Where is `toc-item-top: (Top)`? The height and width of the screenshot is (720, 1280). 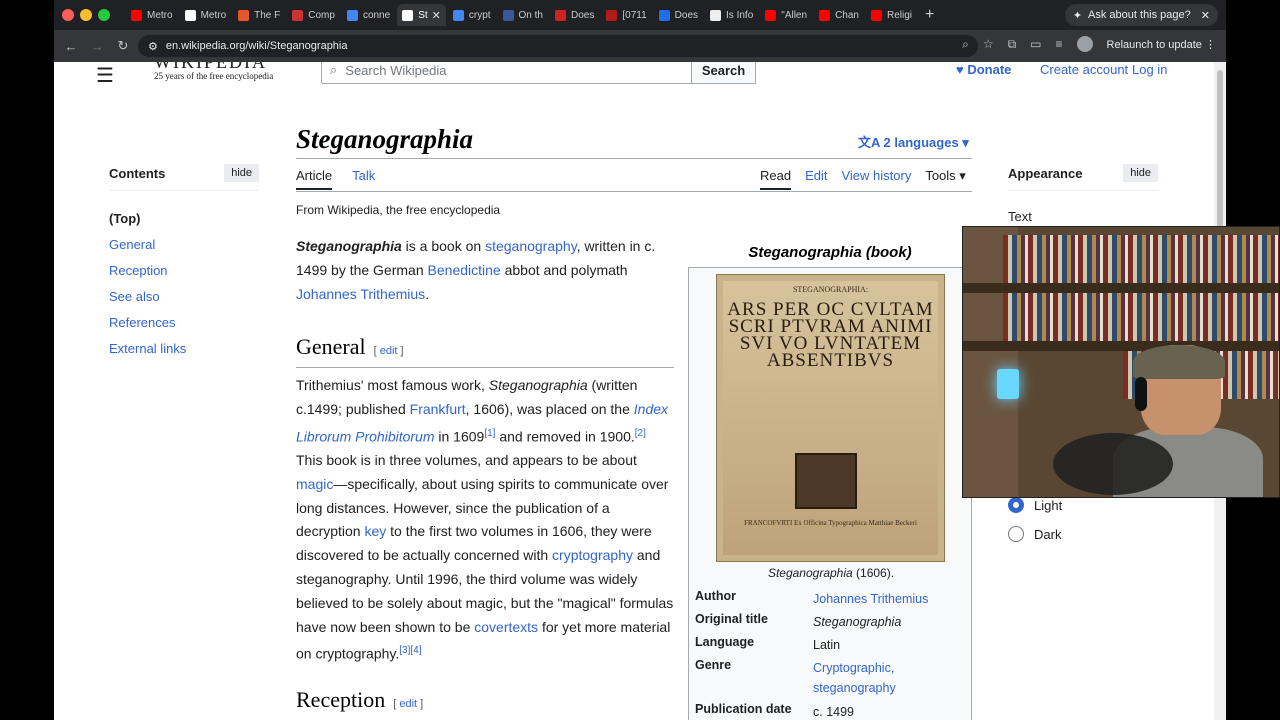
toc-item-top: (Top) is located at coordinates (184, 218).